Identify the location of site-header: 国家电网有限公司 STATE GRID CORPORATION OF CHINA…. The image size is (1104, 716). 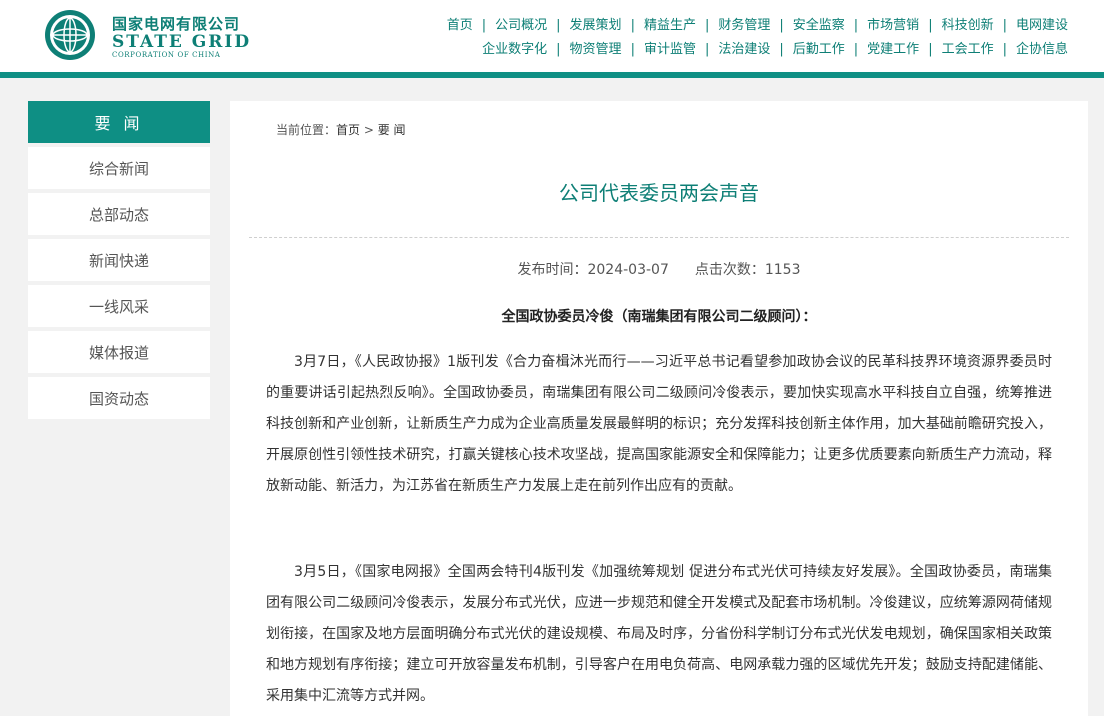
(552, 36).